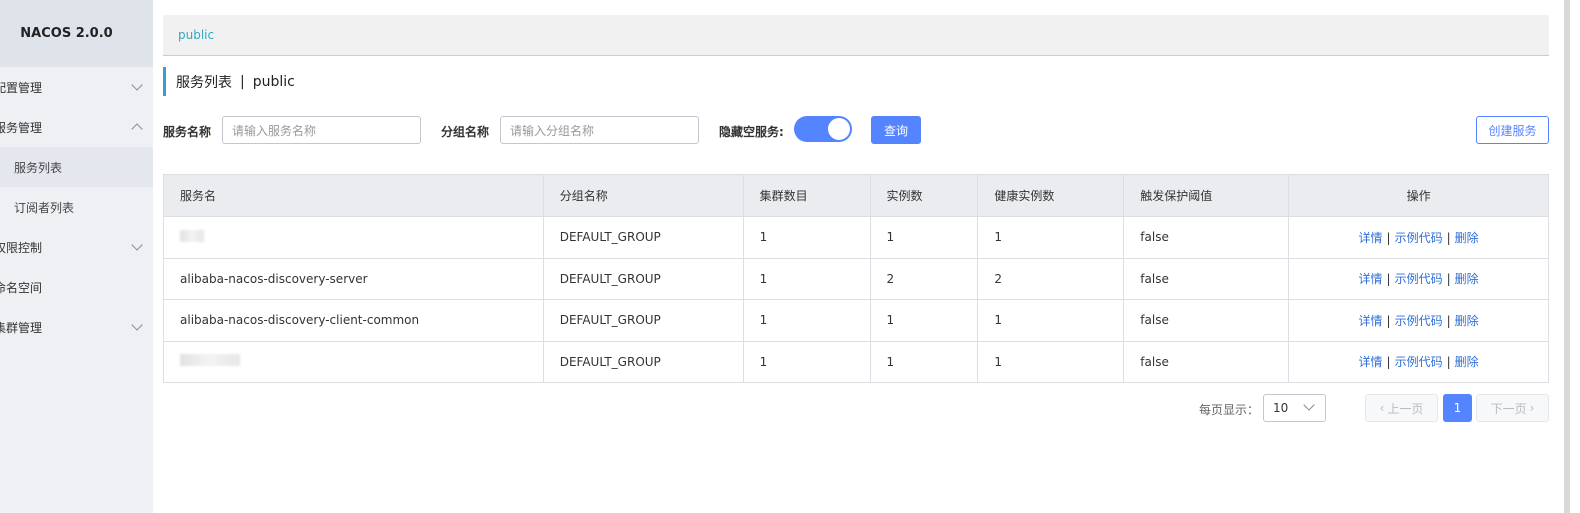  Describe the element at coordinates (21, 287) in the screenshot. I see `sidebar-item-label: 命名空间` at that location.